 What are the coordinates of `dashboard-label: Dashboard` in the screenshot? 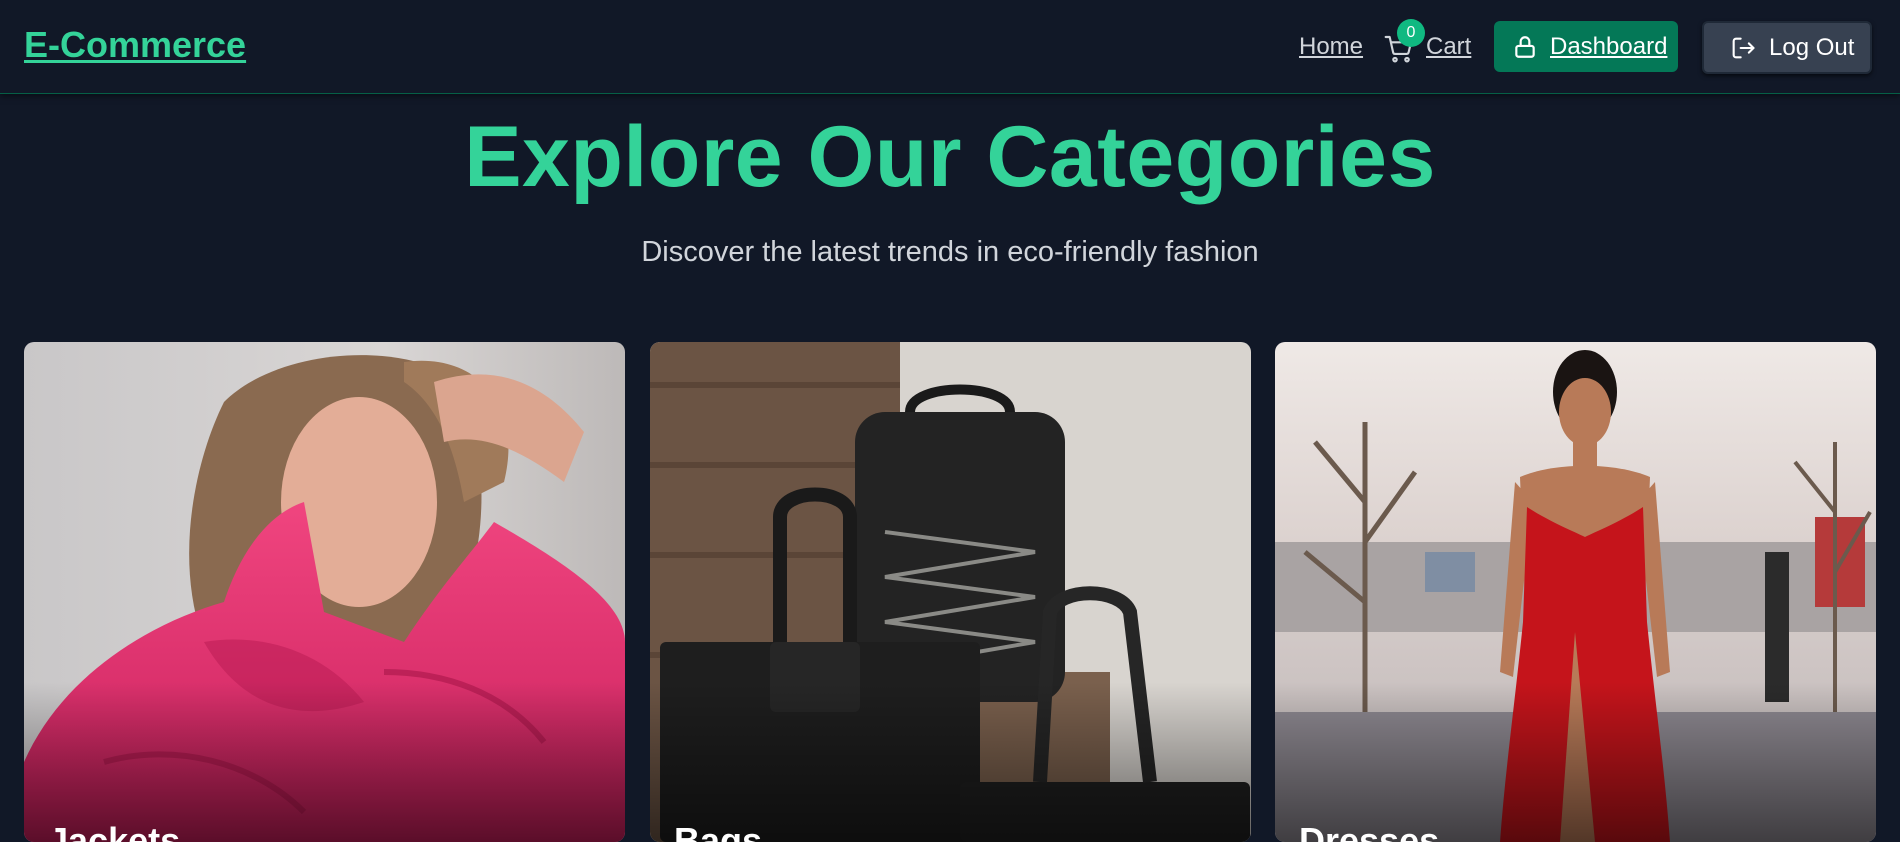 It's located at (1609, 46).